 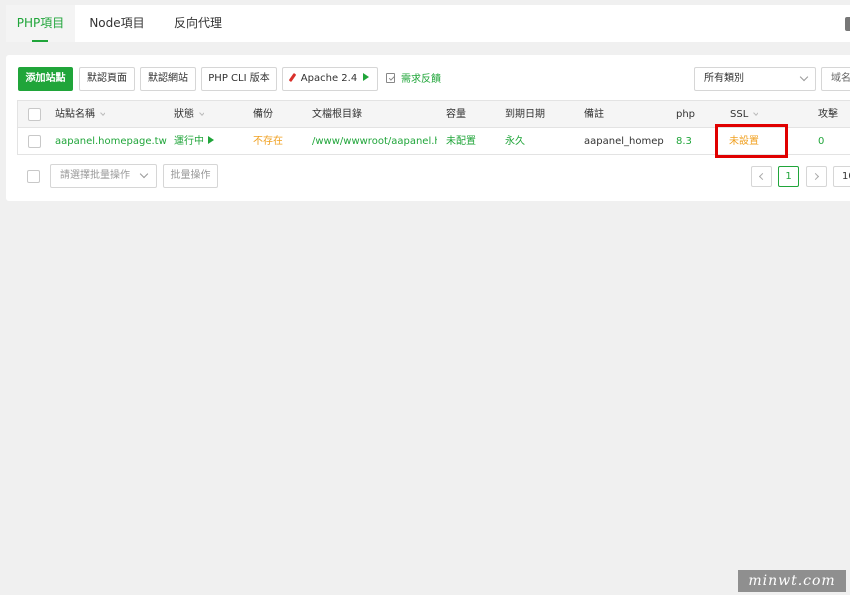 I want to click on site-name-link: aapanel.homepage.tw, so click(x=111, y=141).